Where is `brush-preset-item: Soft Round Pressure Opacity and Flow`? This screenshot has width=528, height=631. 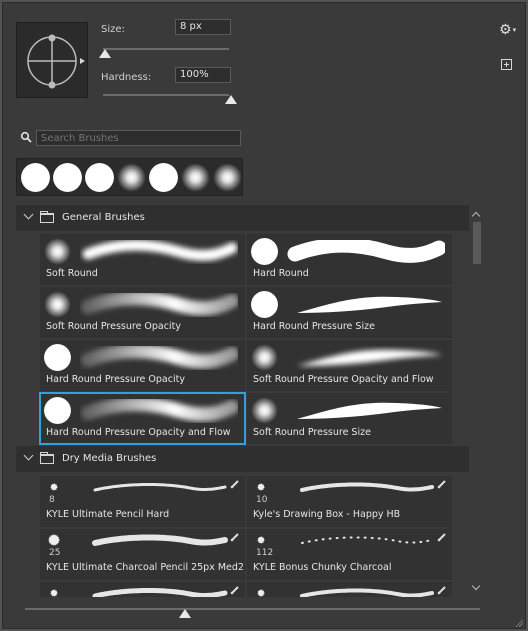 brush-preset-item: Soft Round Pressure Opacity and Flow is located at coordinates (349, 365).